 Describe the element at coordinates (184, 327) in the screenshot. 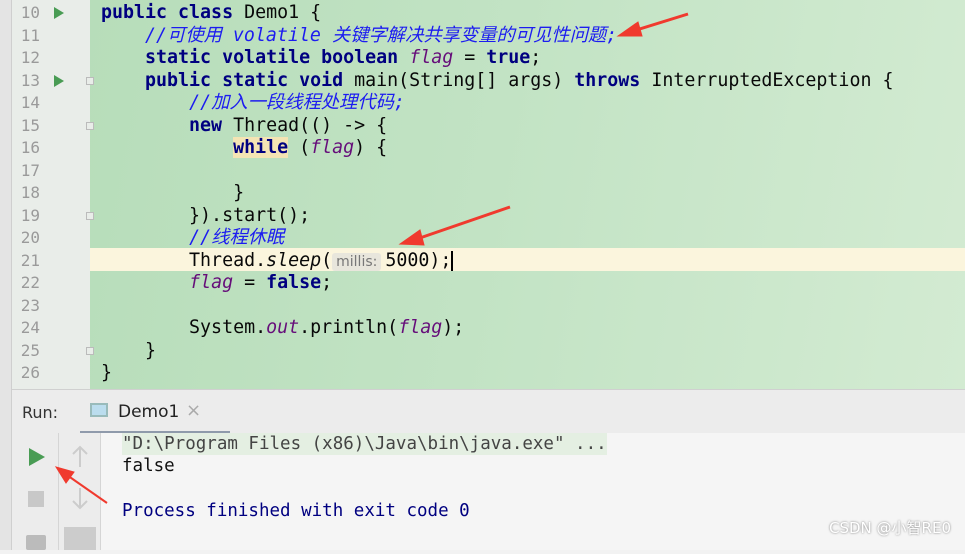

I see `code-token: System.` at that location.